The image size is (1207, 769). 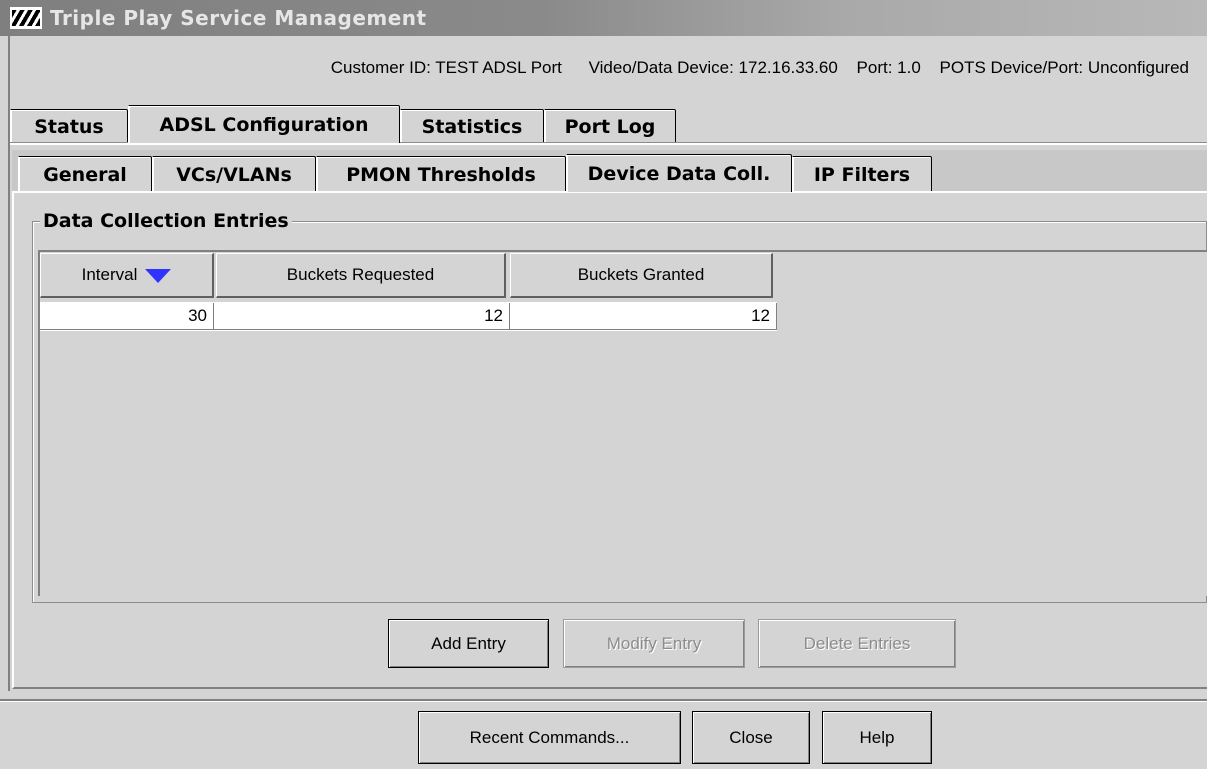 What do you see at coordinates (862, 174) in the screenshot?
I see `tab-ip-filters: IP Filters` at bounding box center [862, 174].